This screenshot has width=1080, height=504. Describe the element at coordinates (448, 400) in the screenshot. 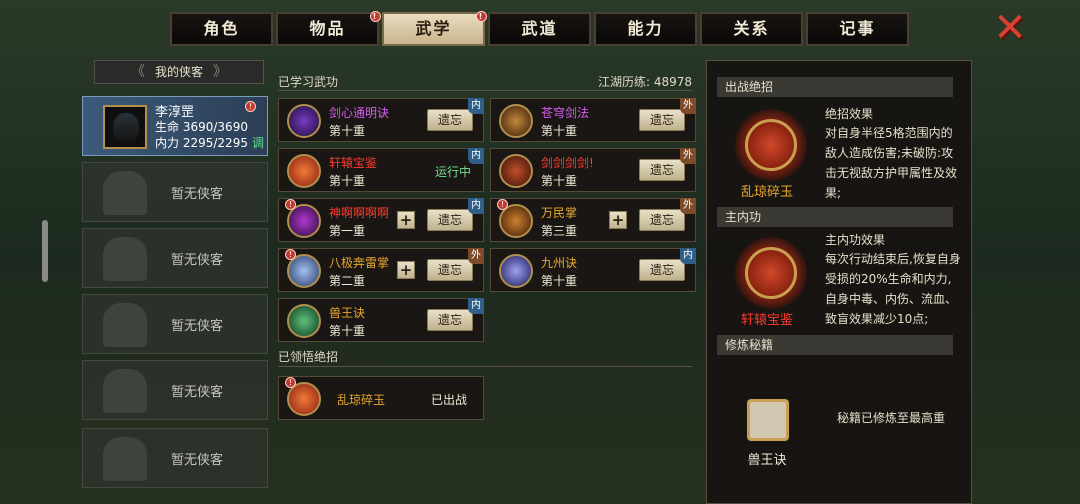

I see `ultimate-status: 已出战` at that location.